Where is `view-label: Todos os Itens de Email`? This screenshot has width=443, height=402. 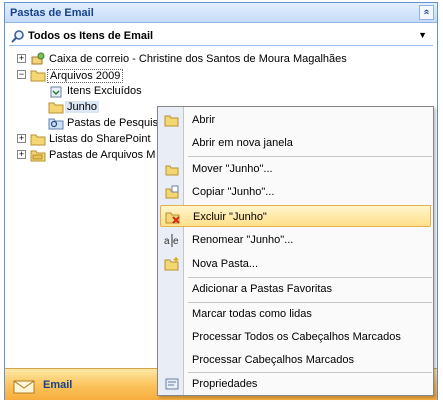 view-label: Todos os Itens de Email is located at coordinates (91, 36).